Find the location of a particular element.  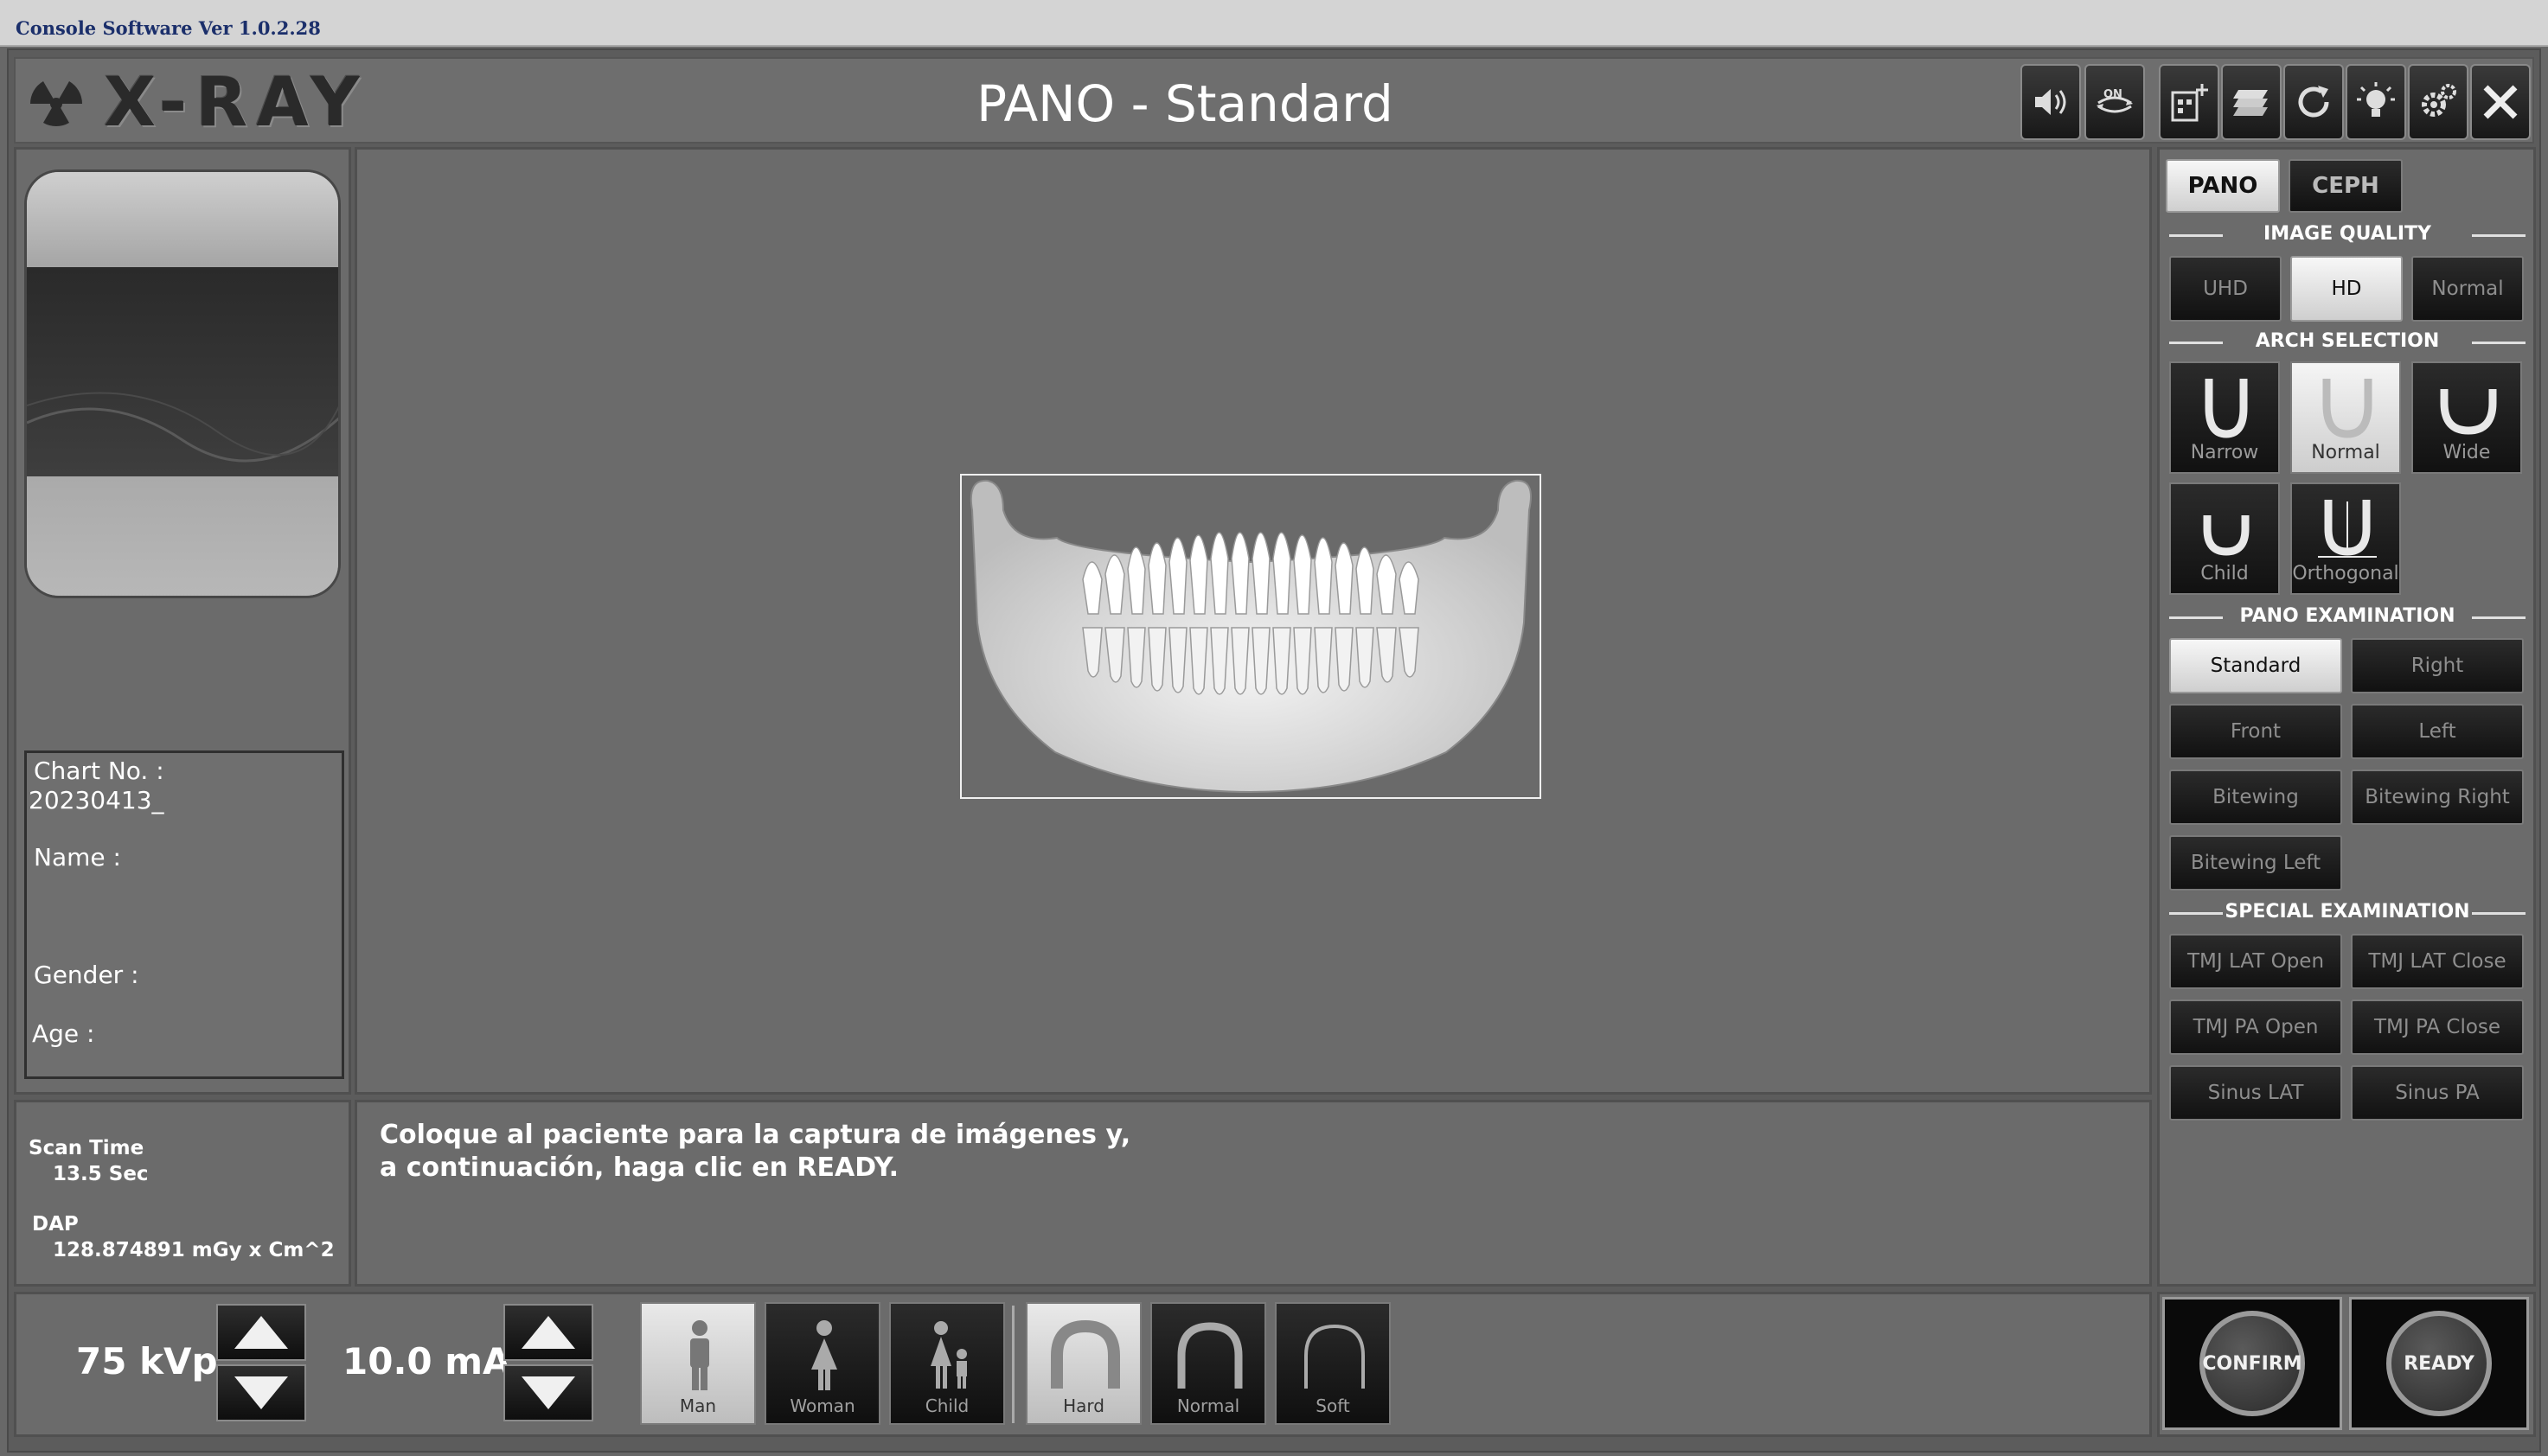

arch-orthogonal-icon is located at coordinates (2348, 529).